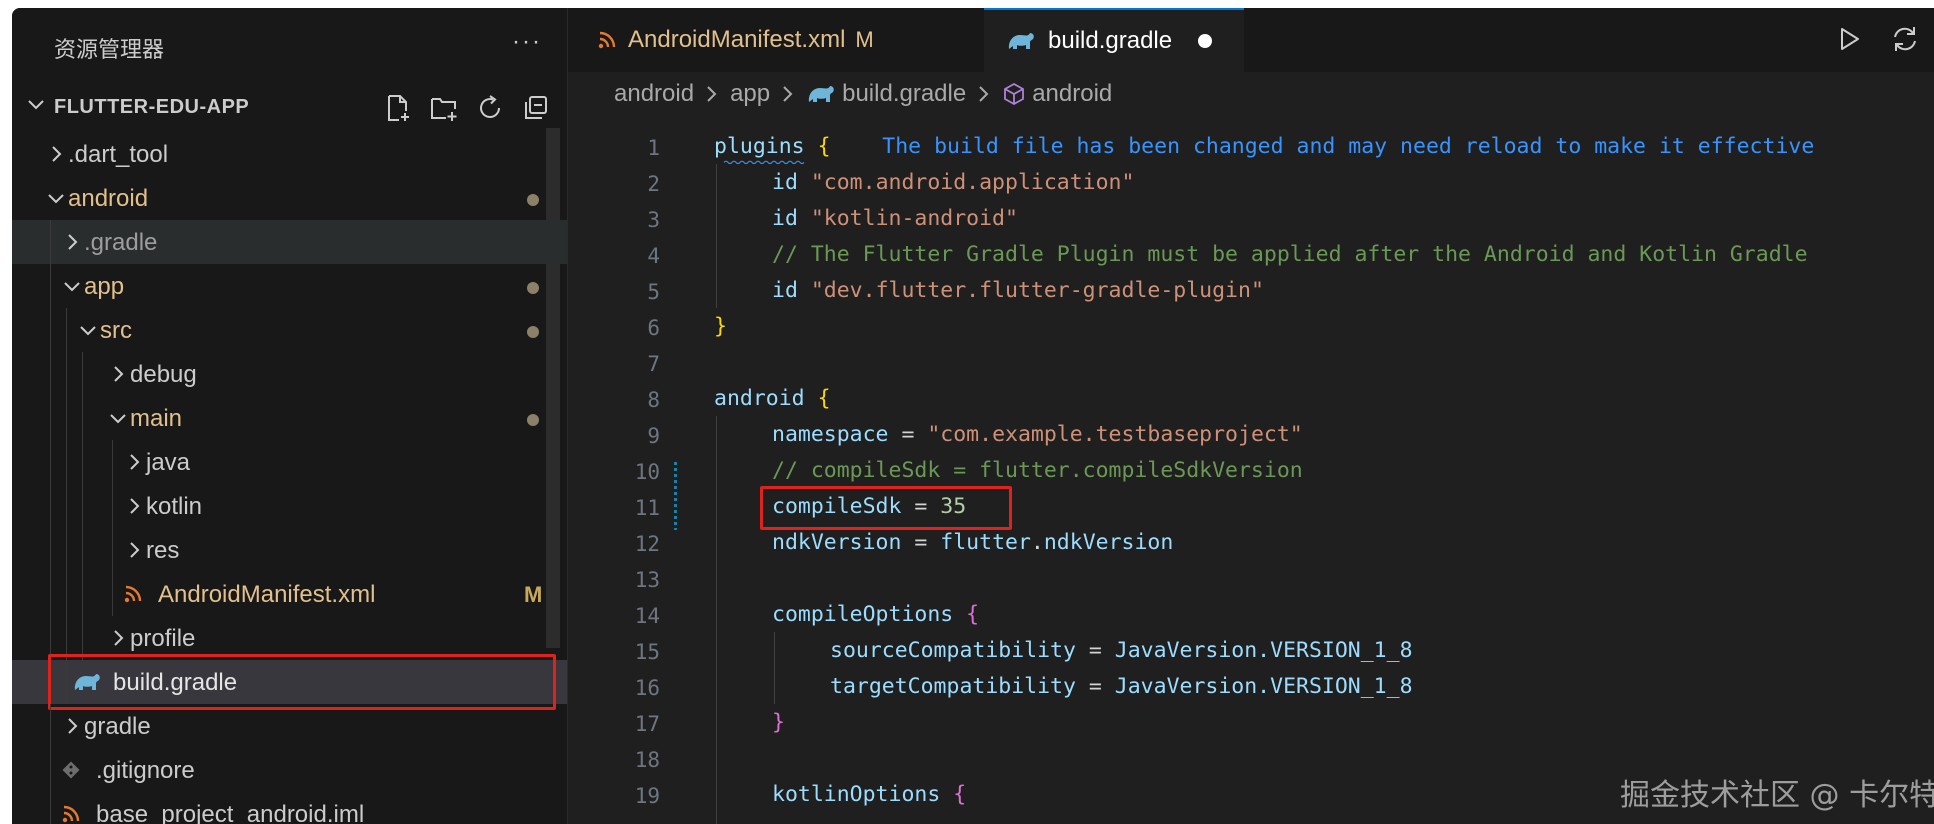 The image size is (1934, 824). Describe the element at coordinates (1263, 686) in the screenshot. I see `code-token: JavaVersion.VERSION_1_8` at that location.